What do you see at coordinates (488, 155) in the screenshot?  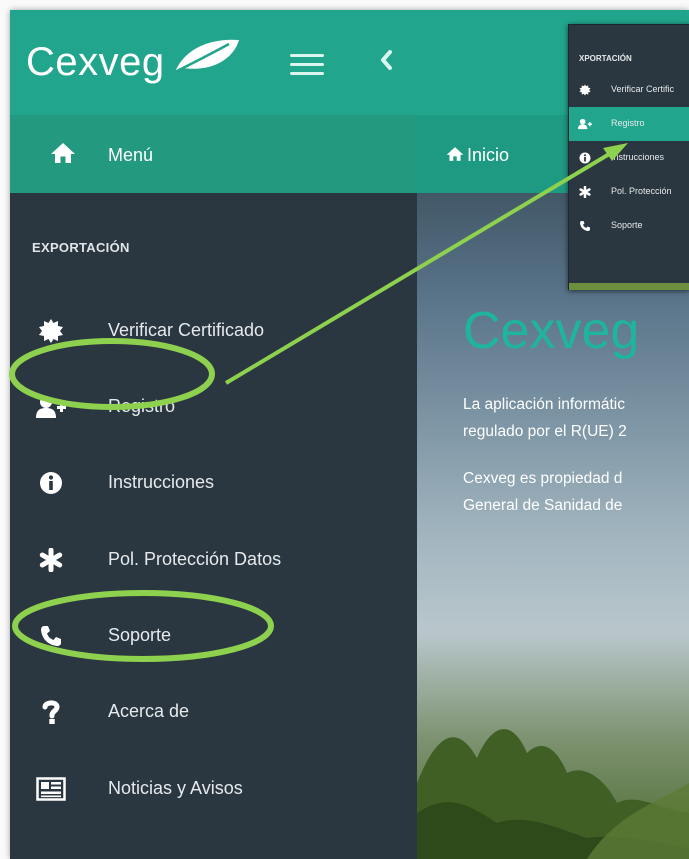 I see `breadcrumb-home: Inicio` at bounding box center [488, 155].